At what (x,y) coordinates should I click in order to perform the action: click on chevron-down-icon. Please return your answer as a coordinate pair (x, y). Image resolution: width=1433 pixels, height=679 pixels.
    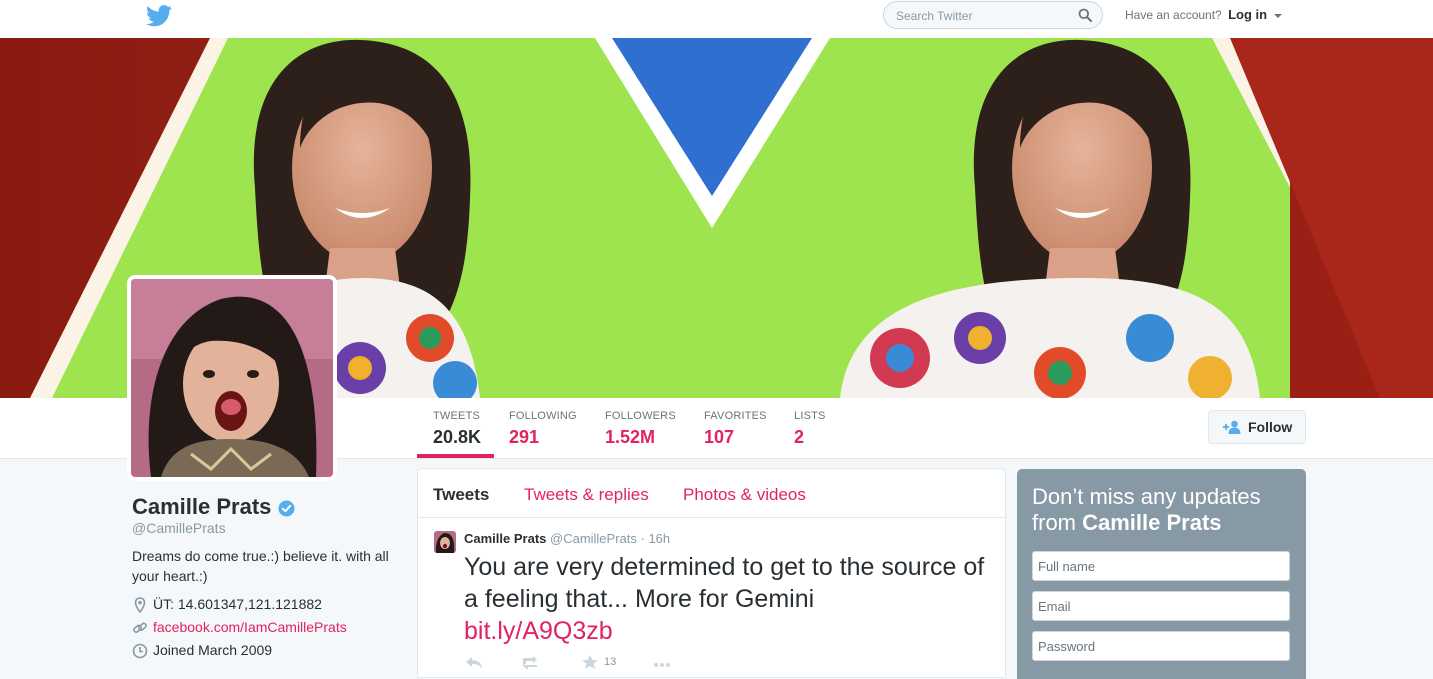
    Looking at the image, I should click on (1278, 15).